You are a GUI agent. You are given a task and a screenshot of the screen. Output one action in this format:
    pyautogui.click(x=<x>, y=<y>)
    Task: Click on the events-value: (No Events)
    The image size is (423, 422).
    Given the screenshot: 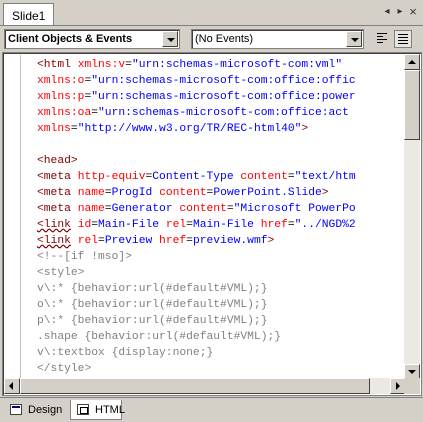 What is the action you would take?
    pyautogui.click(x=224, y=39)
    